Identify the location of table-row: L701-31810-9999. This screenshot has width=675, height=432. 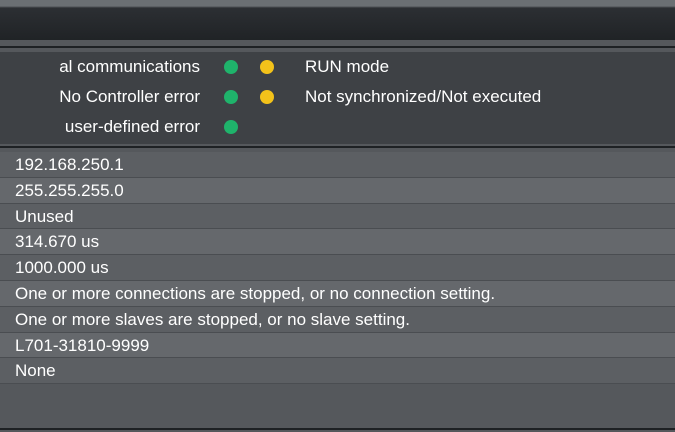
(337, 345).